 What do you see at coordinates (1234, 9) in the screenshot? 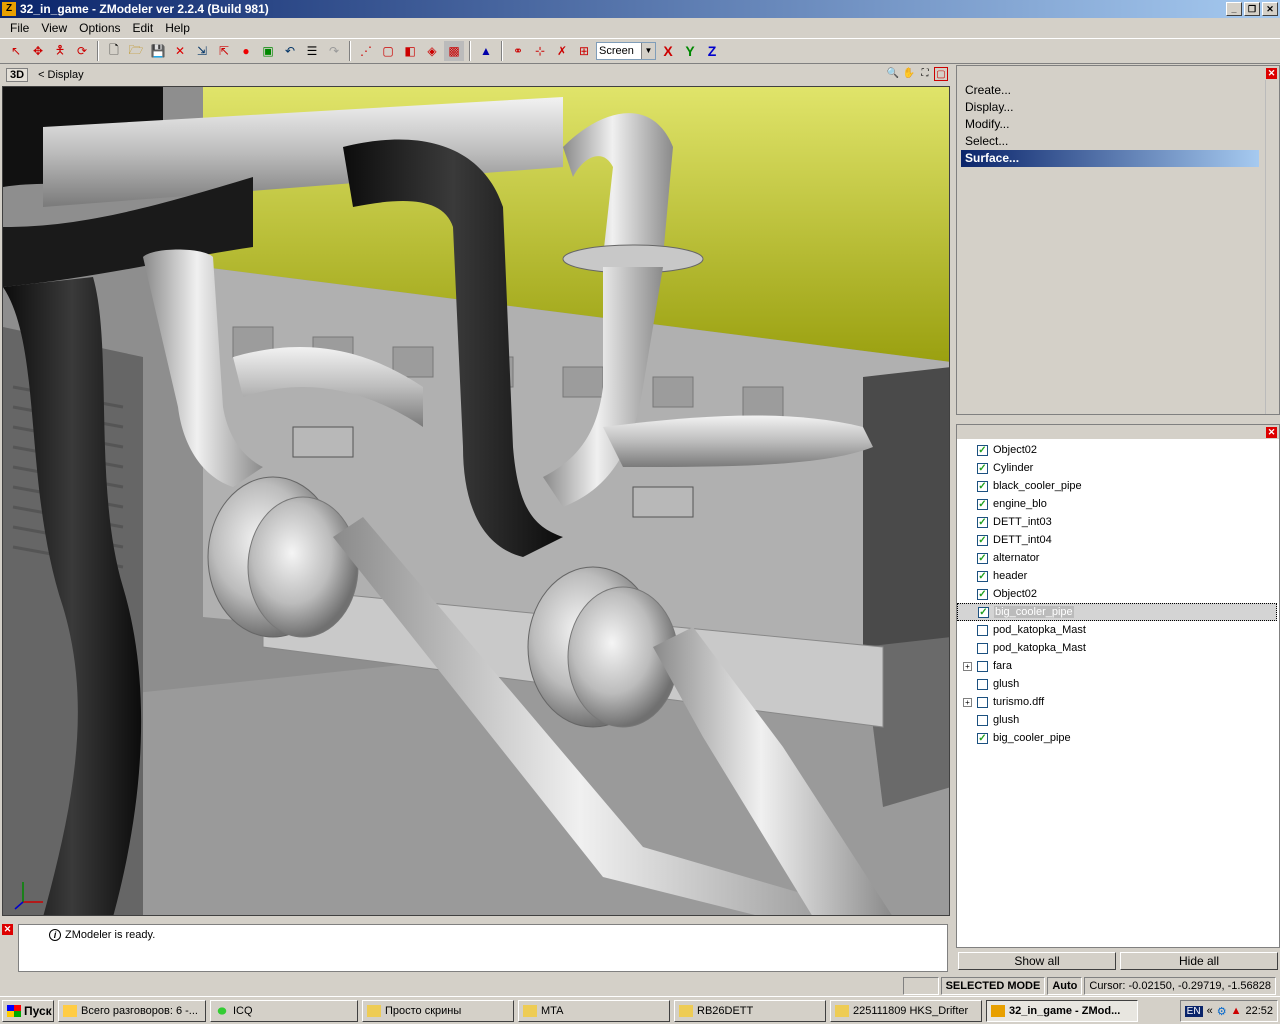
I see `minimize-button: _` at bounding box center [1234, 9].